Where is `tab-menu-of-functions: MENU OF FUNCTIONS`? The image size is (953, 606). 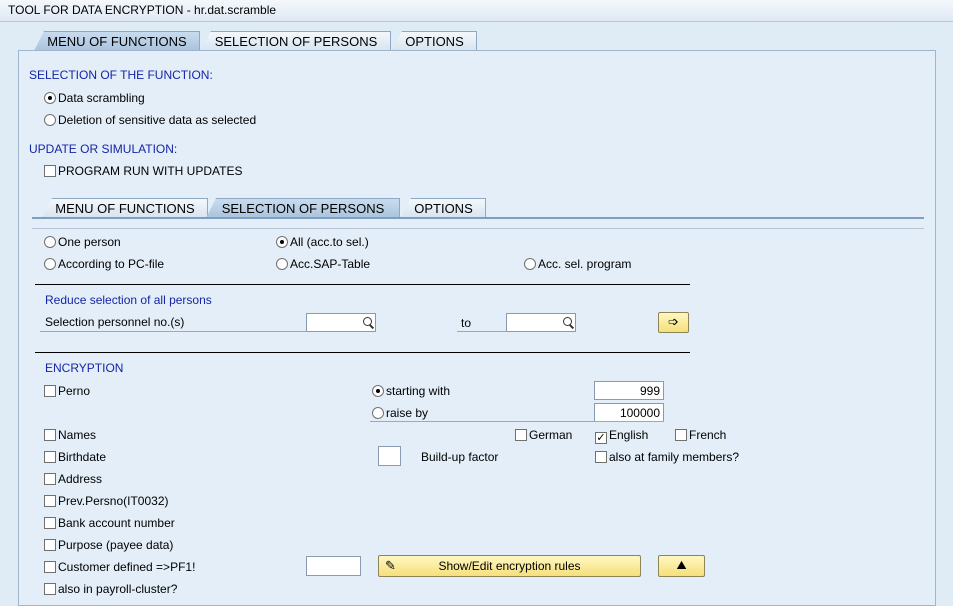
tab-menu-of-functions: MENU OF FUNCTIONS is located at coordinates (117, 41).